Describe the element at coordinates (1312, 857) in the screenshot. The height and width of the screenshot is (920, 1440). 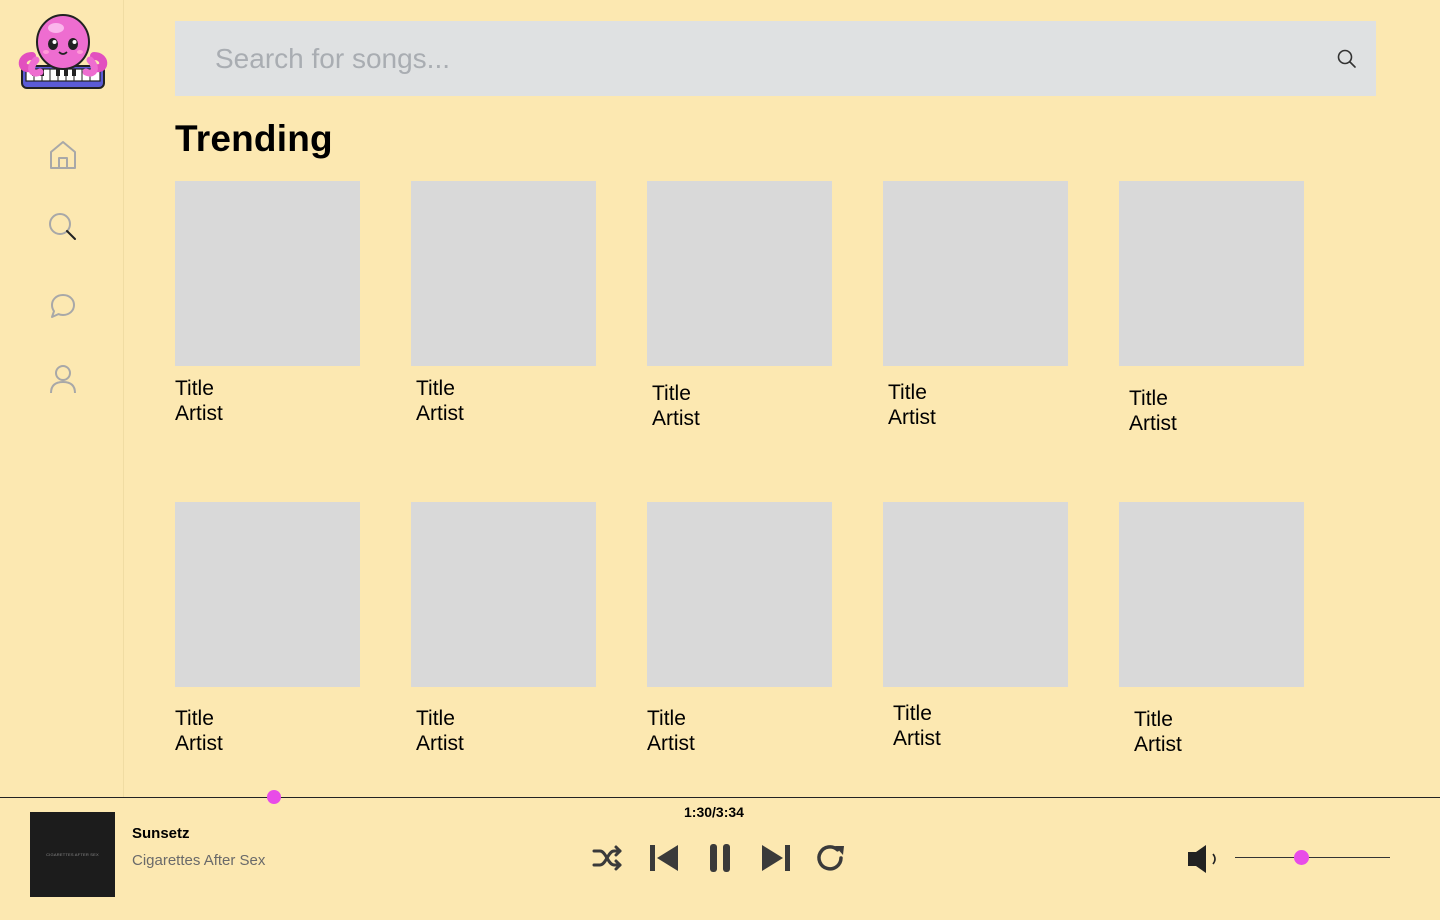
I see `volume-slider` at that location.